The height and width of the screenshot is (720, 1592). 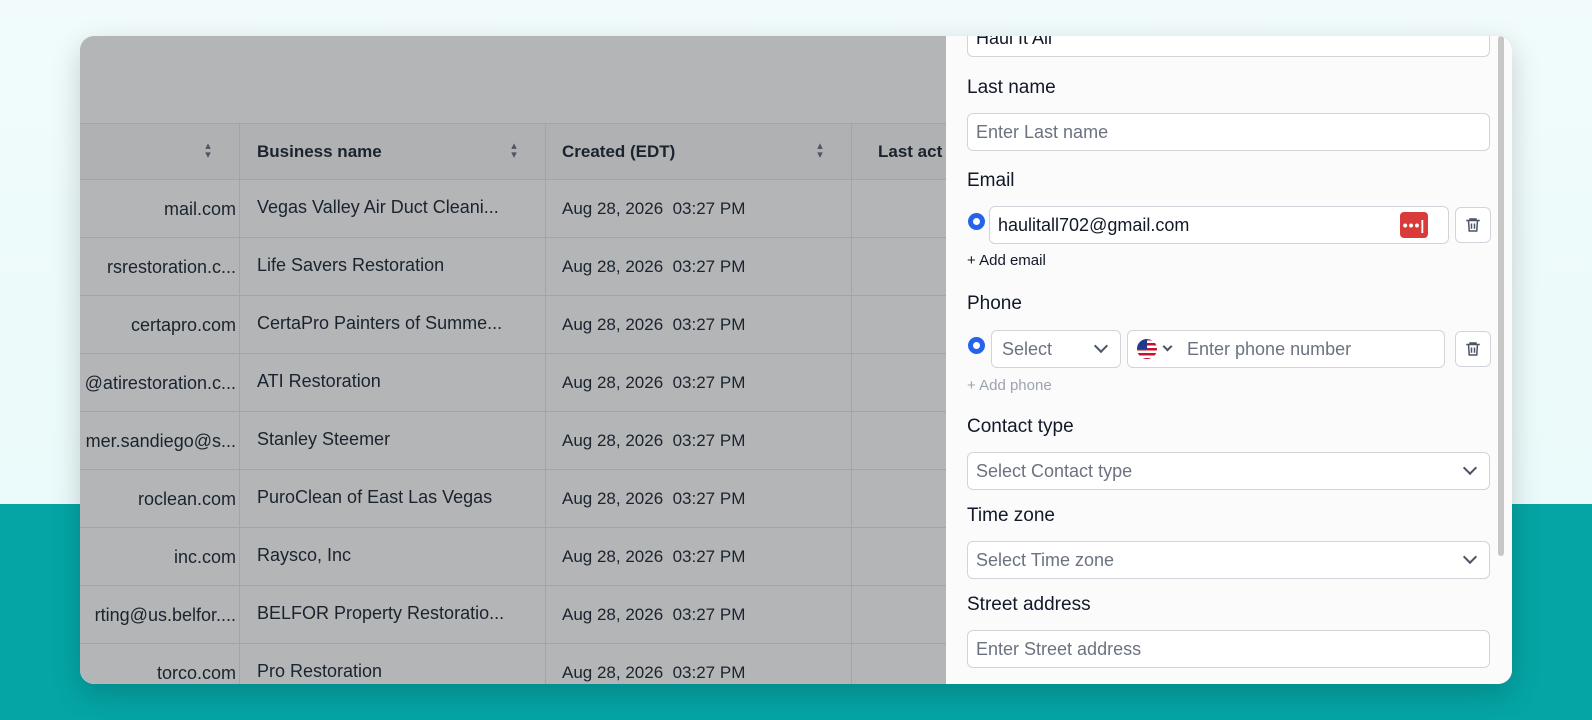 I want to click on street-address-input: Enter Street address, so click(x=1228, y=649).